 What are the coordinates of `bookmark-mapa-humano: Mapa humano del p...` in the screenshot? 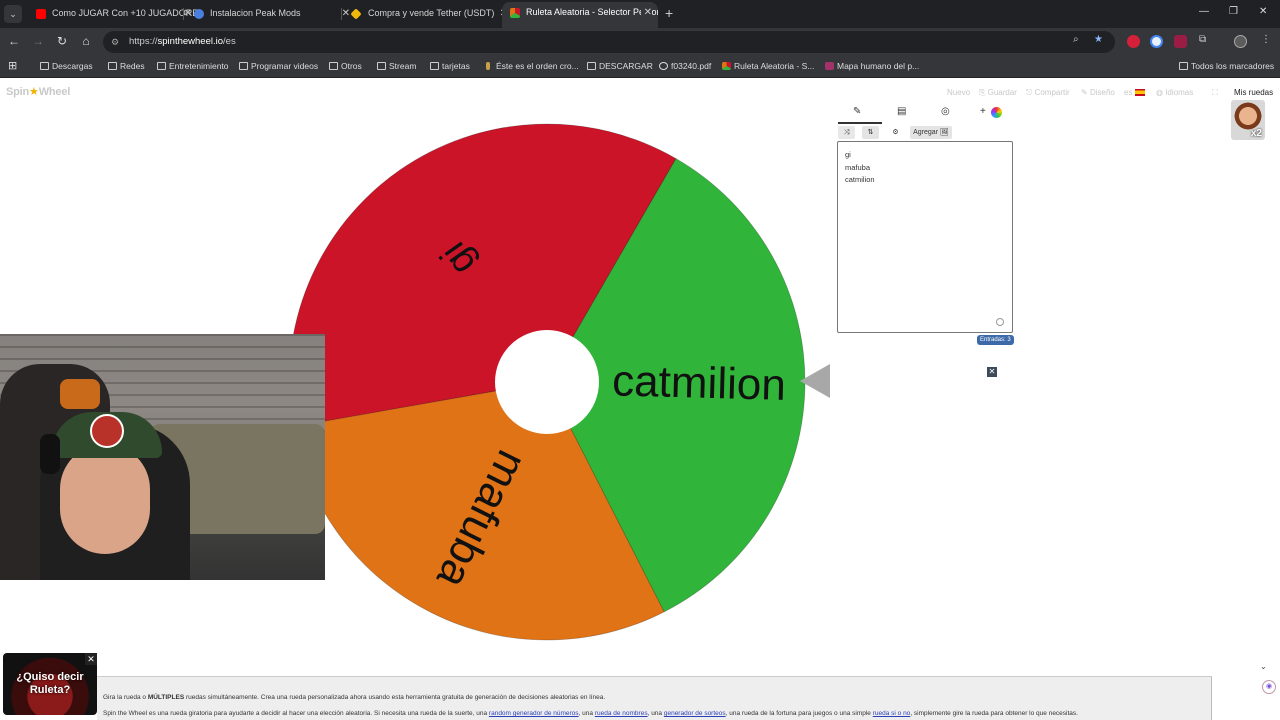 It's located at (872, 66).